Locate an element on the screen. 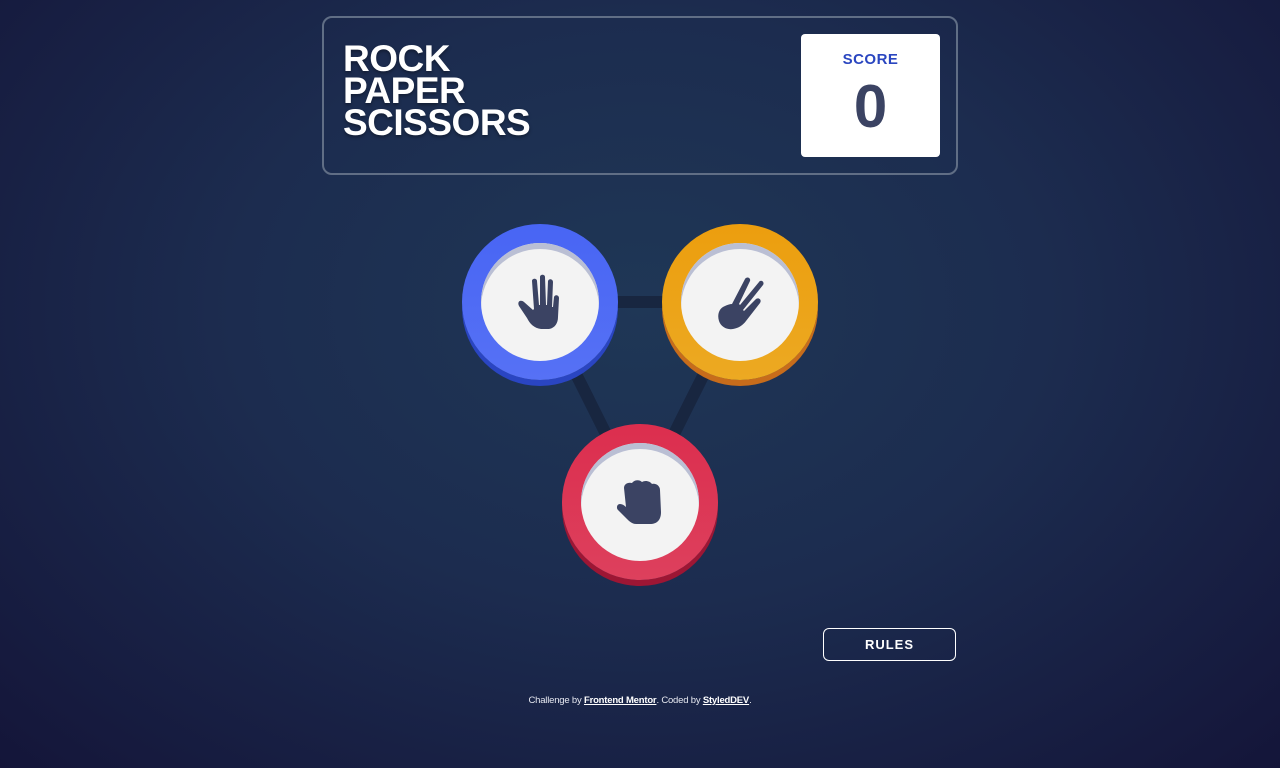 This screenshot has height=768, width=1280. author-link: StyledDEV is located at coordinates (726, 700).